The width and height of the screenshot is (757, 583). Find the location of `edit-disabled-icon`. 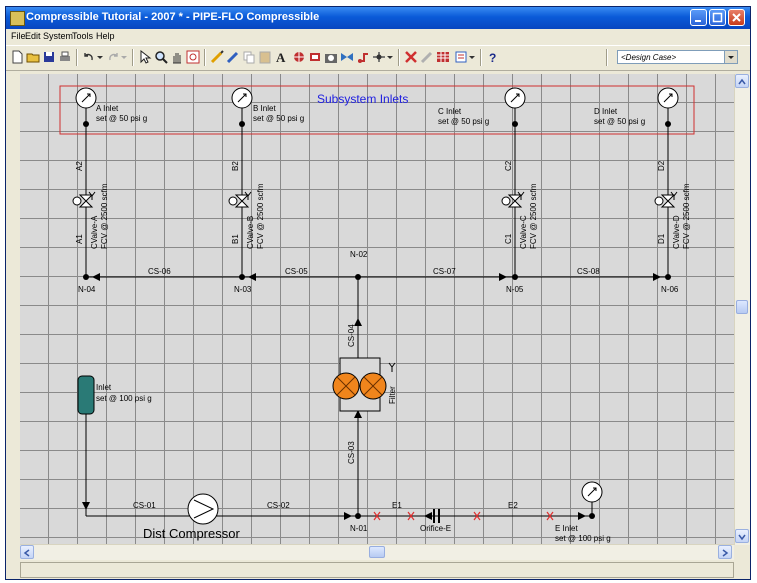

edit-disabled-icon is located at coordinates (427, 57).